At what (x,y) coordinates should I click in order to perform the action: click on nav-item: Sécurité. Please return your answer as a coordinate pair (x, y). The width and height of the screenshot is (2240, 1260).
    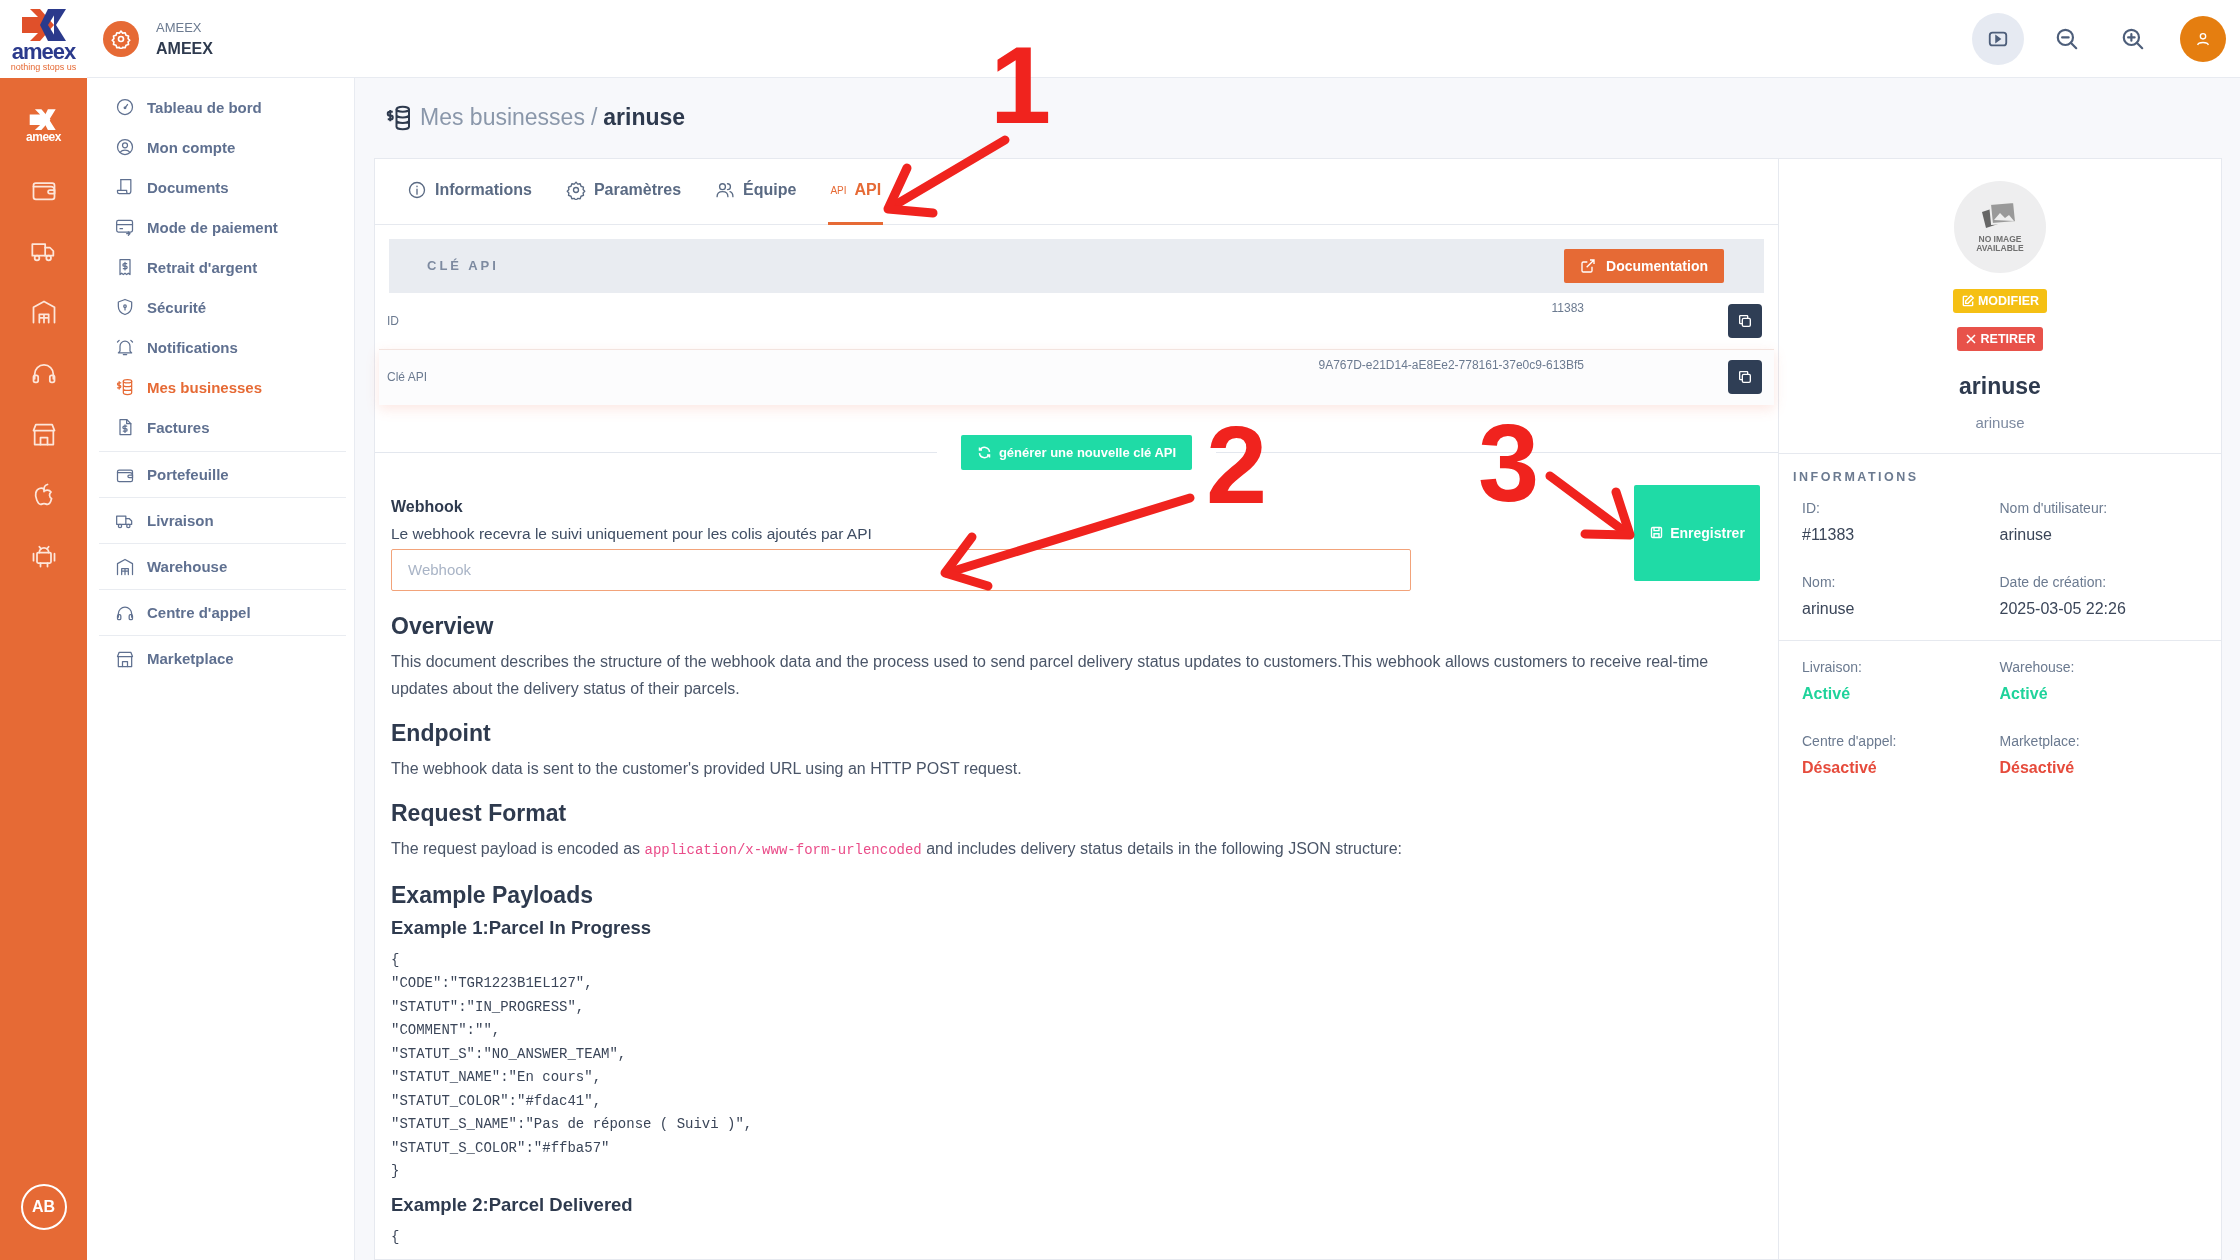
    Looking at the image, I should click on (222, 307).